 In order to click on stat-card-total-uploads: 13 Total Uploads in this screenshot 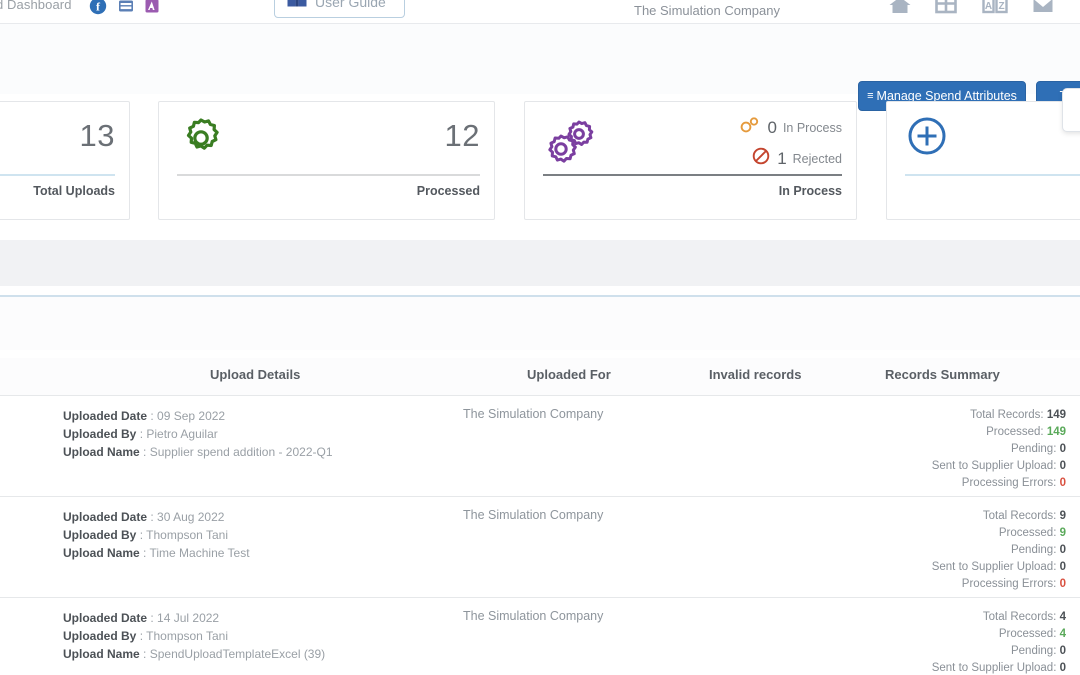, I will do `click(65, 160)`.